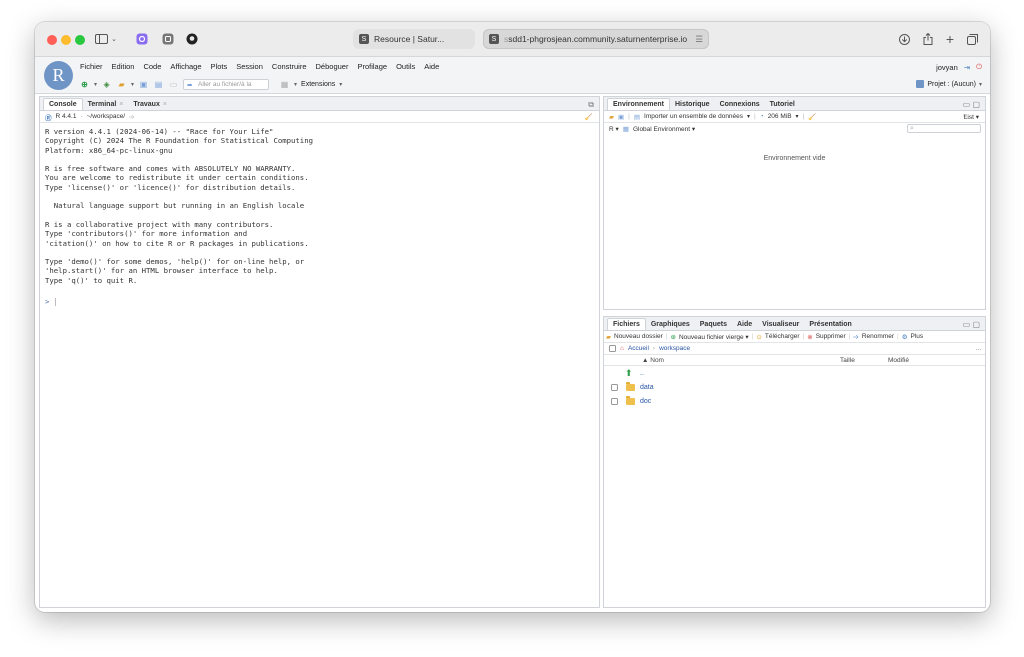 The width and height of the screenshot is (1024, 657). I want to click on upload-button: Télécharger, so click(782, 336).